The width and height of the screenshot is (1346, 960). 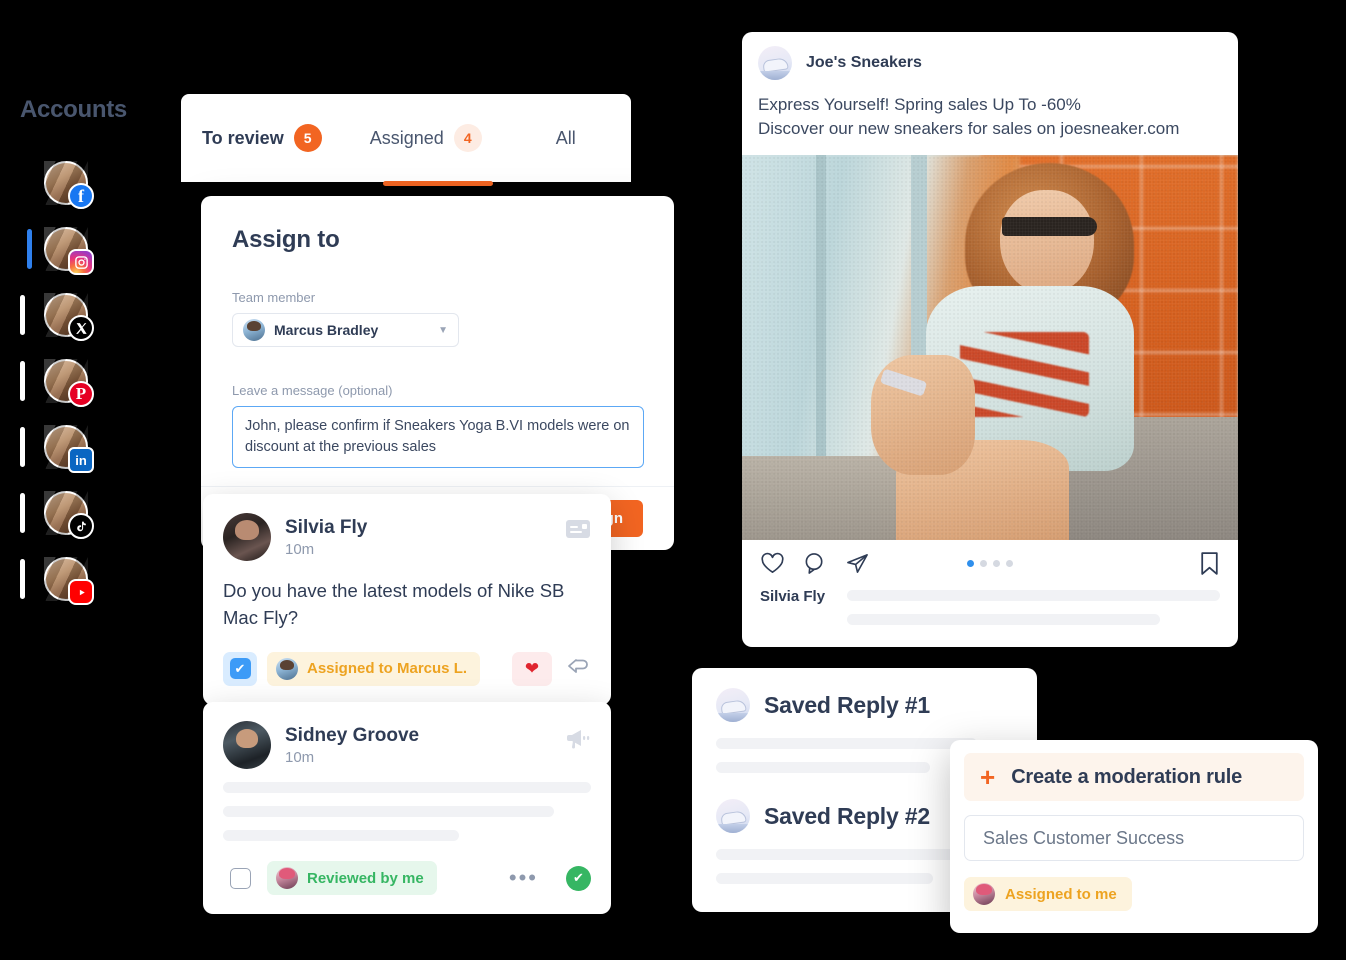 What do you see at coordinates (365, 878) in the screenshot?
I see `status-badge-label: Reviewed by me` at bounding box center [365, 878].